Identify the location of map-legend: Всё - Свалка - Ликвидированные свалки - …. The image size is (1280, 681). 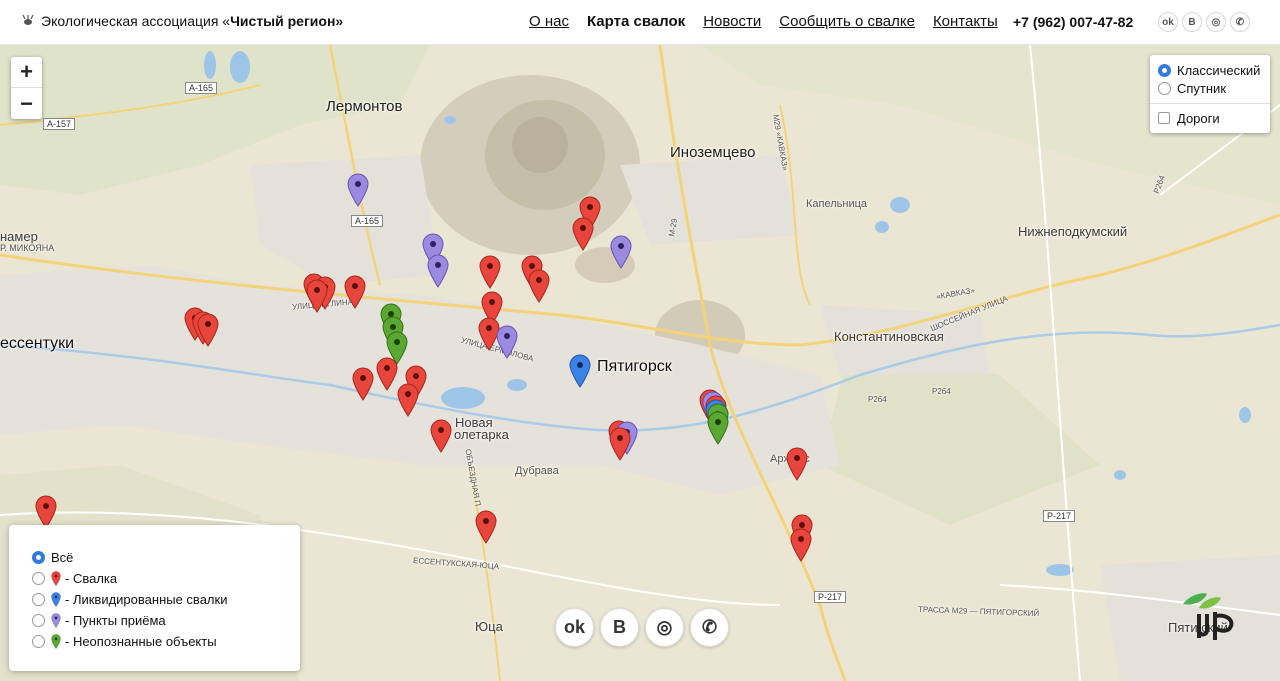
(154, 598).